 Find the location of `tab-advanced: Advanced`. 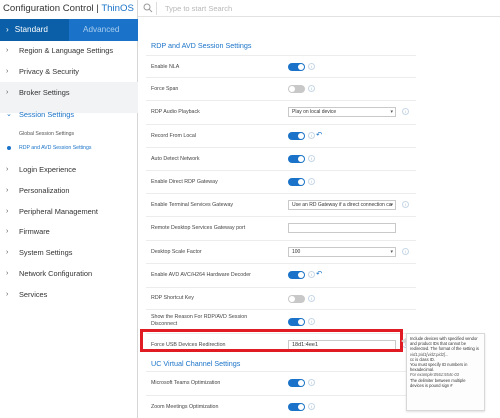

tab-advanced: Advanced is located at coordinates (103, 30).